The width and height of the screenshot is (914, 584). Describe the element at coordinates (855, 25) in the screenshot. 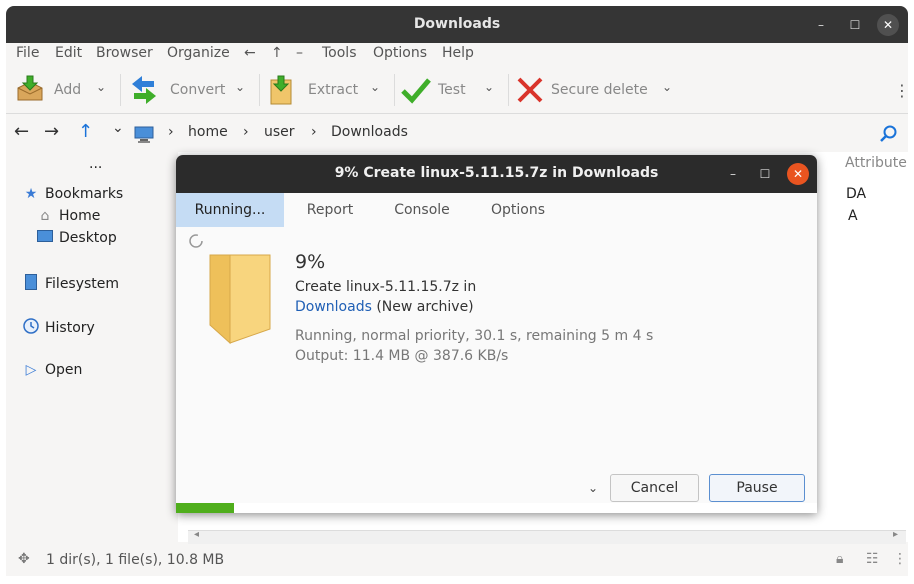

I see `maximize-button: ☐` at that location.